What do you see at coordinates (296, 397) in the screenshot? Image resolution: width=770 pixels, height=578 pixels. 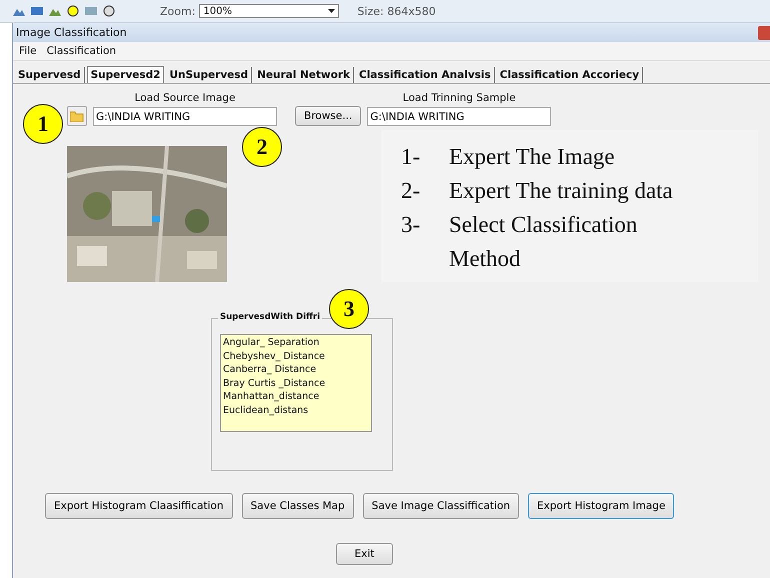 I see `list-item: Manhattan_distance` at bounding box center [296, 397].